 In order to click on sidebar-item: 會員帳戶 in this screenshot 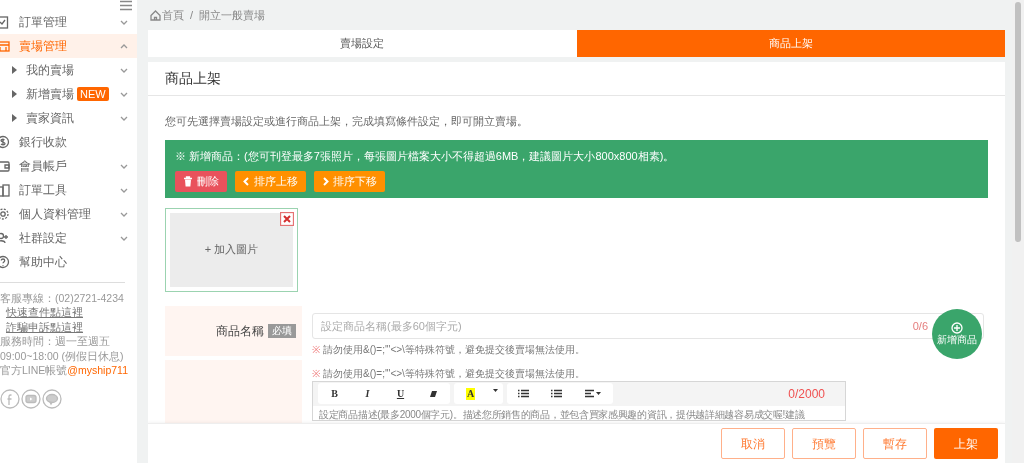, I will do `click(68, 166)`.